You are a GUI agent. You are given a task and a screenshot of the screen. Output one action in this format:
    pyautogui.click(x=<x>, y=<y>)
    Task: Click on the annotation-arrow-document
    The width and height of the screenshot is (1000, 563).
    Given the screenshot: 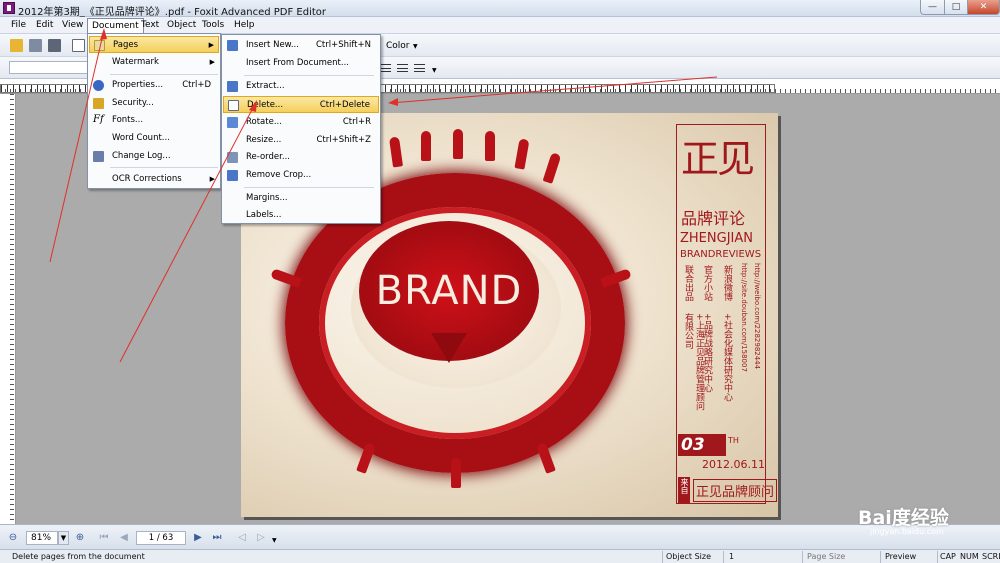 What is the action you would take?
    pyautogui.click(x=77, y=146)
    